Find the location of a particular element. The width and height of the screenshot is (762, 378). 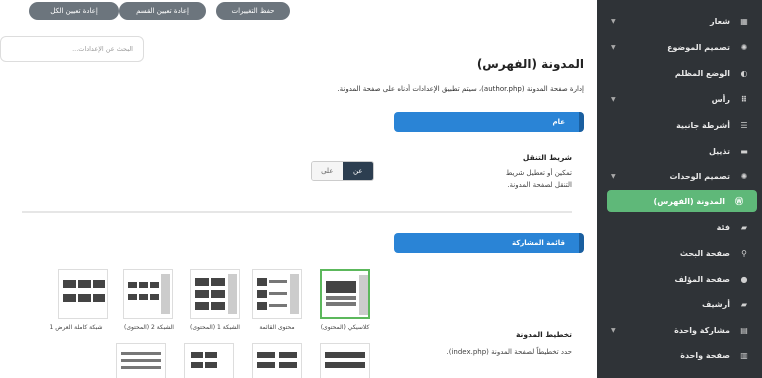

breadcrumb-label: شريط التنقل is located at coordinates (547, 157).